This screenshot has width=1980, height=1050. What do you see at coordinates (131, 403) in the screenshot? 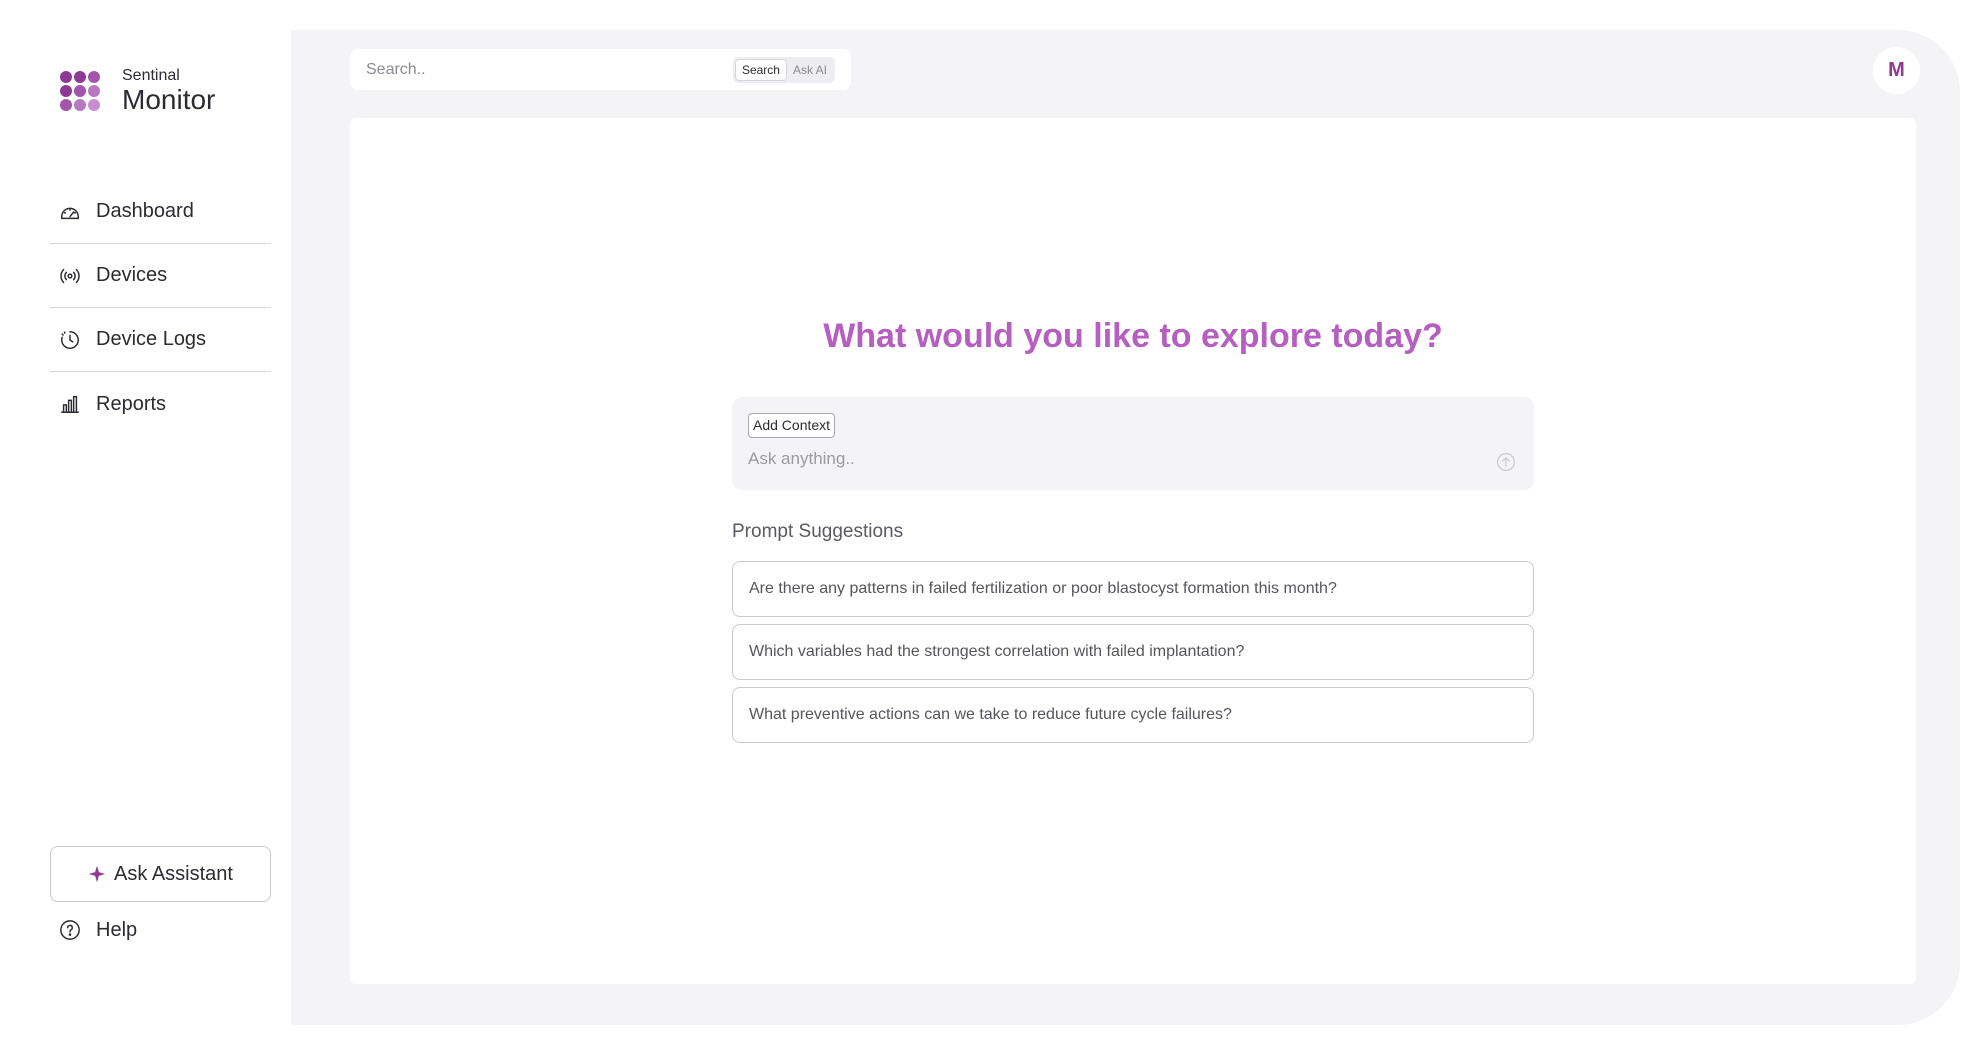
I see `sidebar-item-label: Reports` at bounding box center [131, 403].